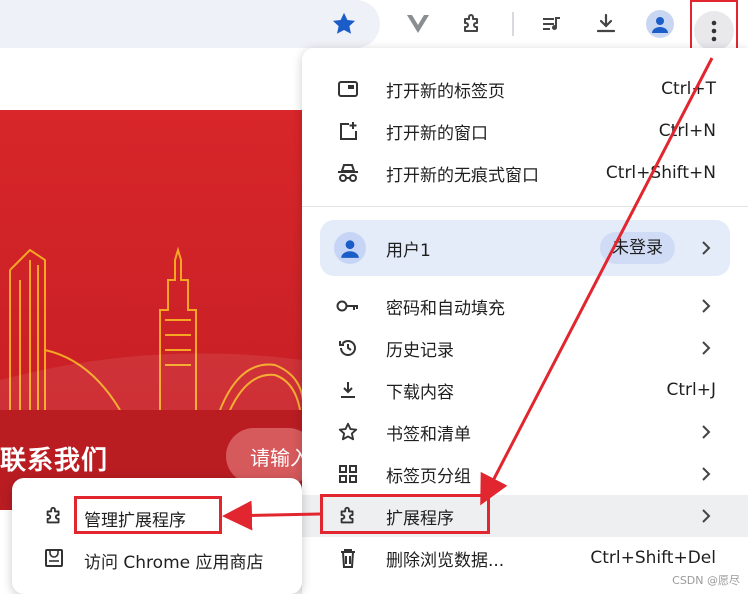 The image size is (748, 594). I want to click on star-icon, so click(344, 24).